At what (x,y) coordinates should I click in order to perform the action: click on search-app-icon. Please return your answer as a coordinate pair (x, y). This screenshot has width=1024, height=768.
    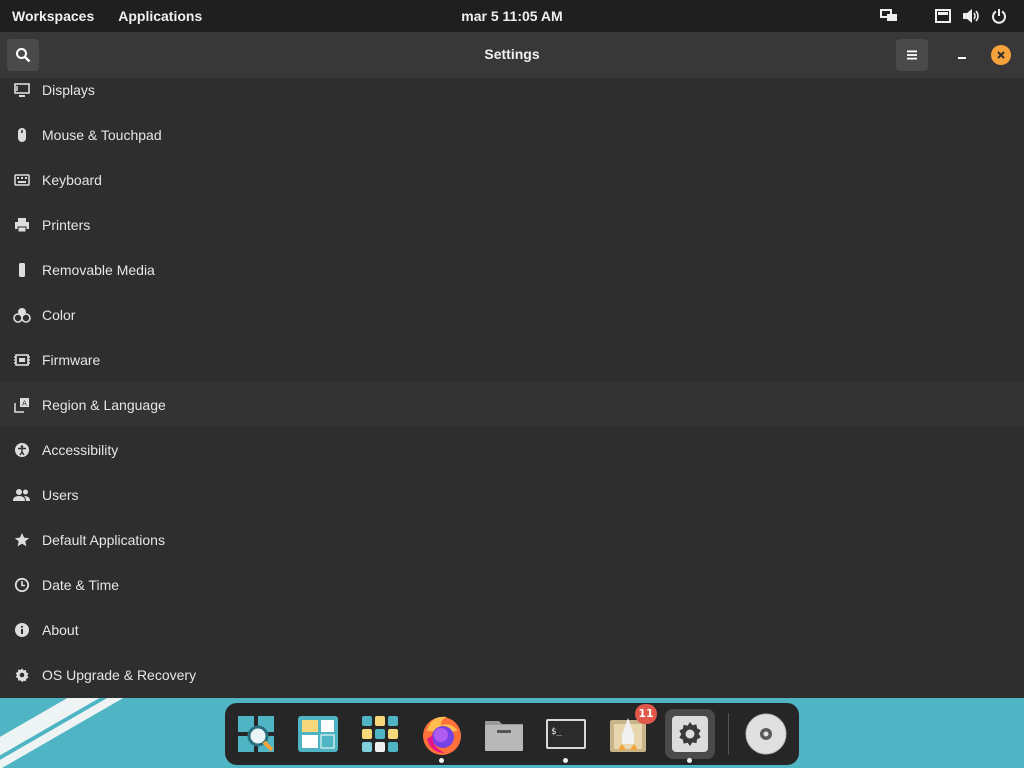
    Looking at the image, I should click on (256, 734).